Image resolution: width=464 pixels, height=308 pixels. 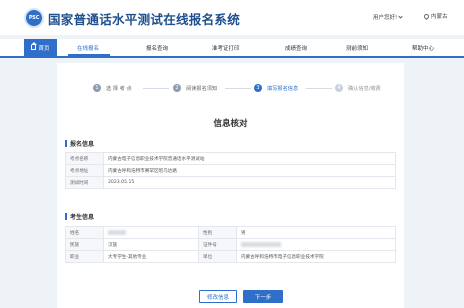 I want to click on step-2-label: 阅读报名须知, so click(x=202, y=88).